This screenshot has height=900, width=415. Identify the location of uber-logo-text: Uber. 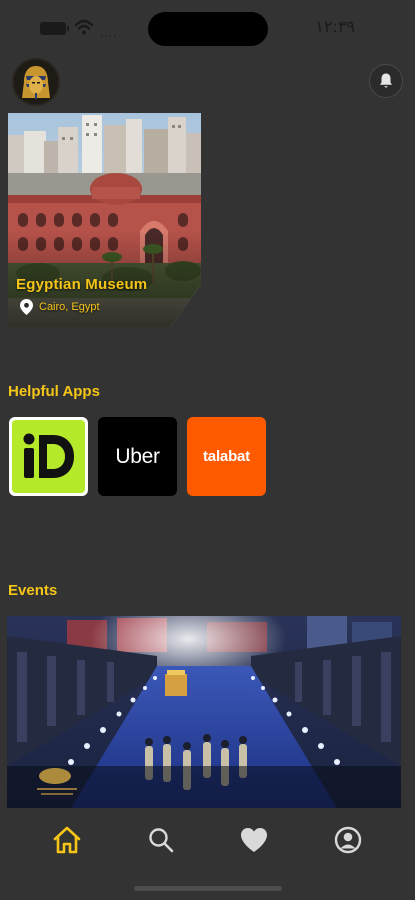
(137, 456).